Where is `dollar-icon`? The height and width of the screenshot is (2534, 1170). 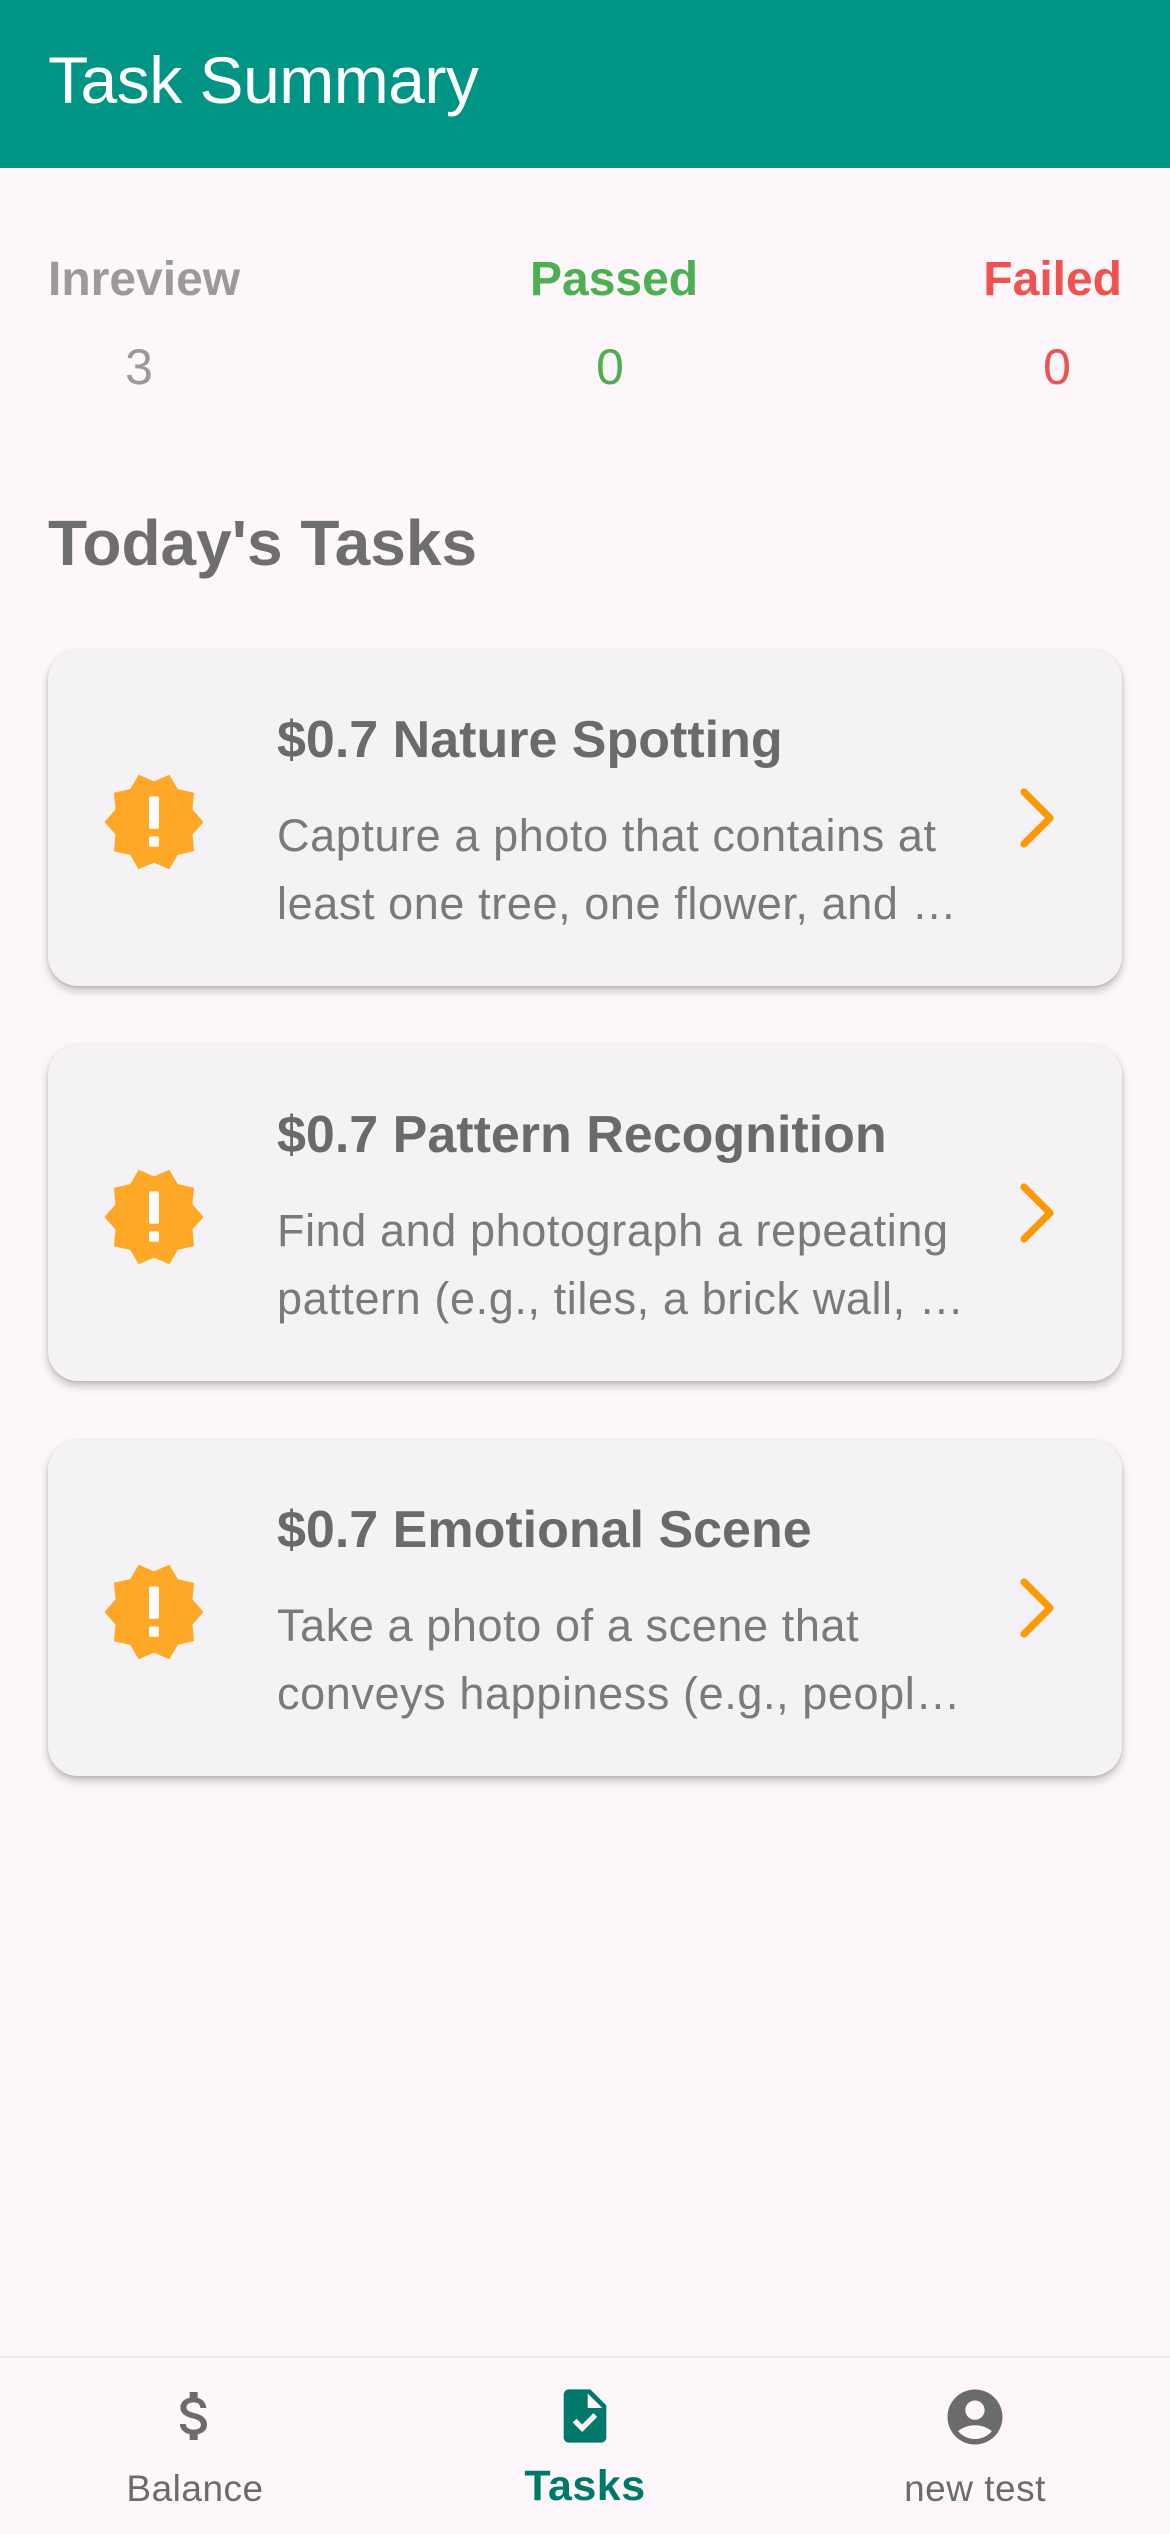
dollar-icon is located at coordinates (193, 2416).